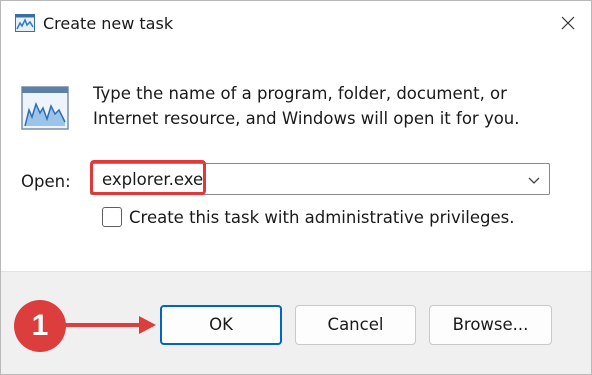  What do you see at coordinates (104, 325) in the screenshot?
I see `annotation-arrow` at bounding box center [104, 325].